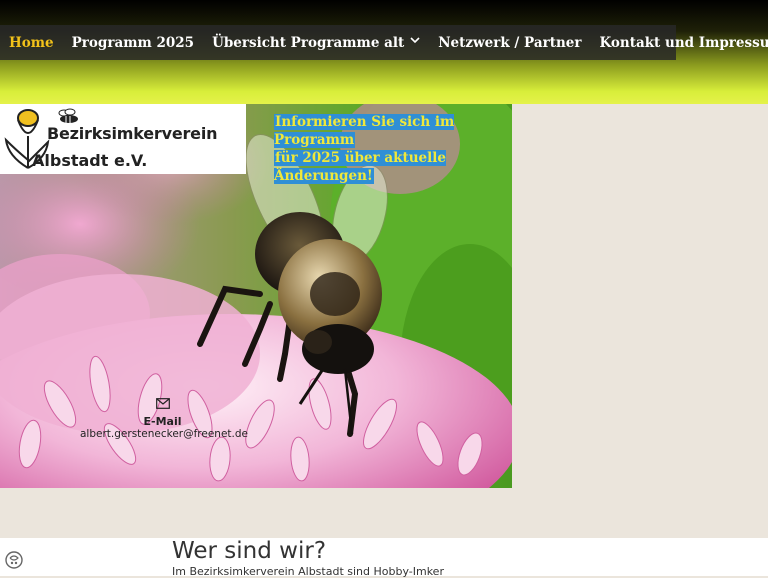  I want to click on cookie-settings-icon, so click(14, 560).